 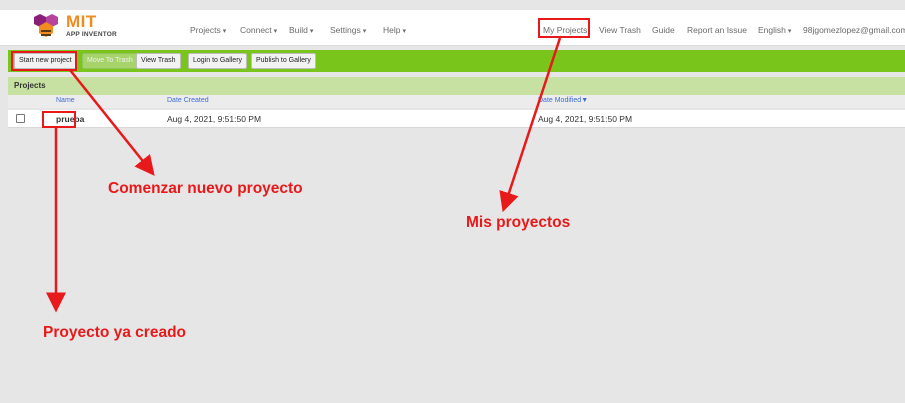 What do you see at coordinates (456, 101) in the screenshot?
I see `projects-table-header: Name Date Created Date Modified▼` at bounding box center [456, 101].